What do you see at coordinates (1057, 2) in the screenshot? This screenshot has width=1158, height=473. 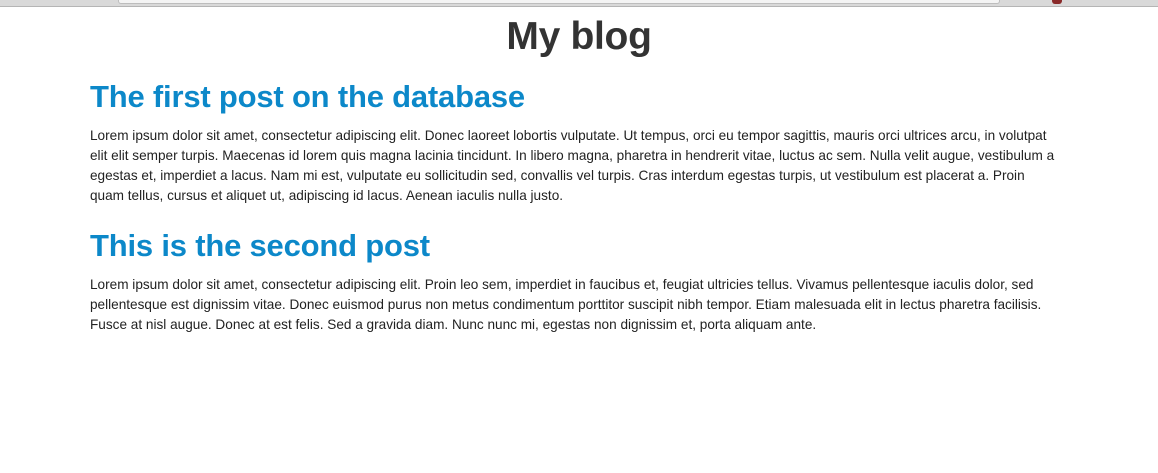 I see `extension-icon` at bounding box center [1057, 2].